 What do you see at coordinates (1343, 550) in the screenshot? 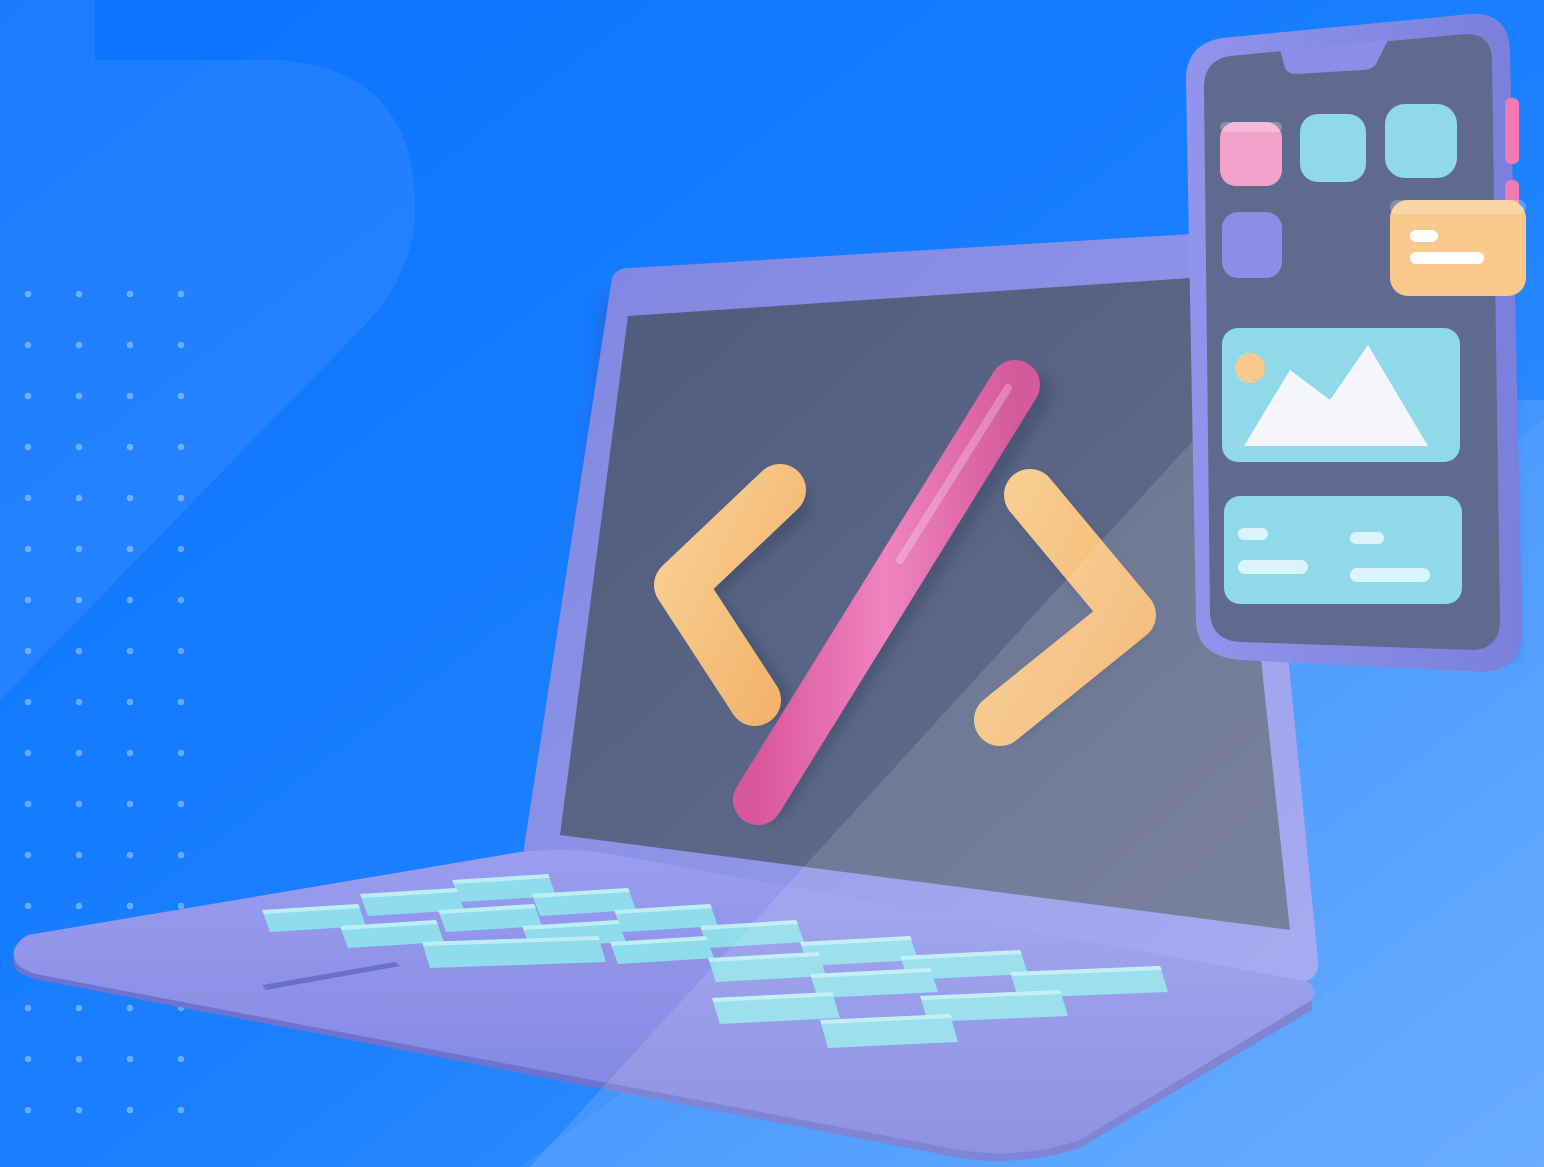
I see `text-card` at bounding box center [1343, 550].